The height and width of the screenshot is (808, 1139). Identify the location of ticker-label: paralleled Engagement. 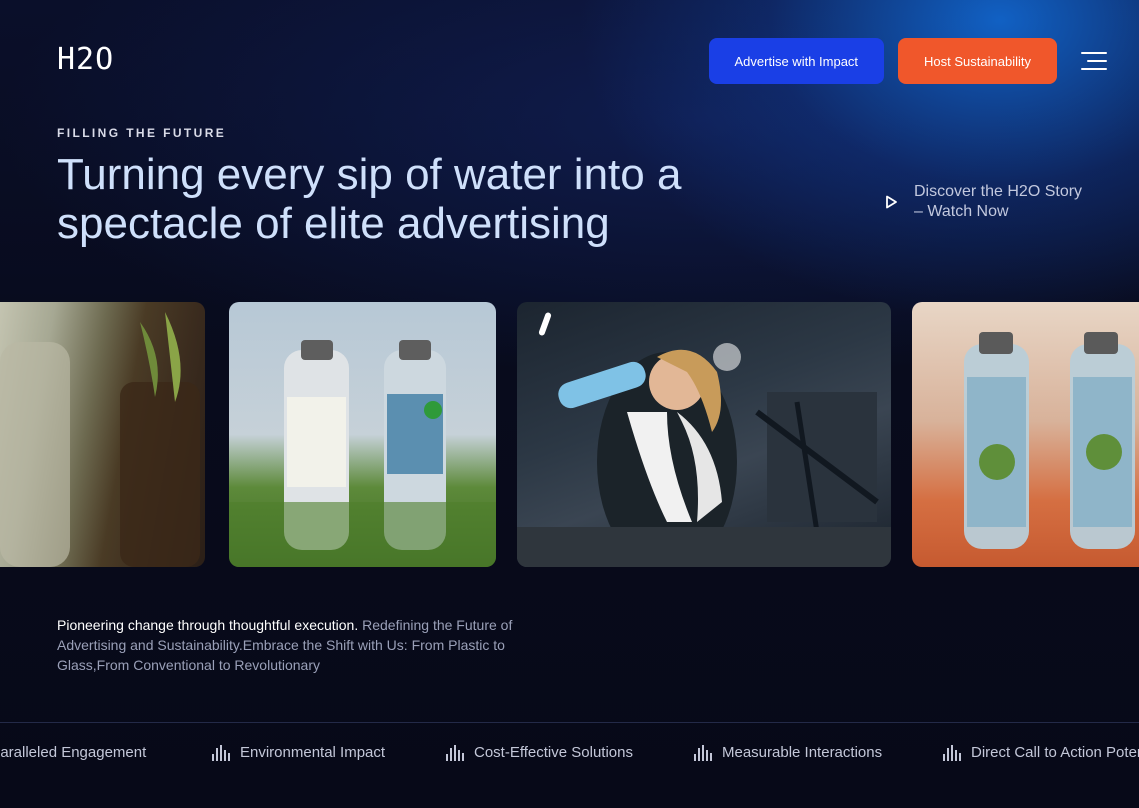
(73, 752).